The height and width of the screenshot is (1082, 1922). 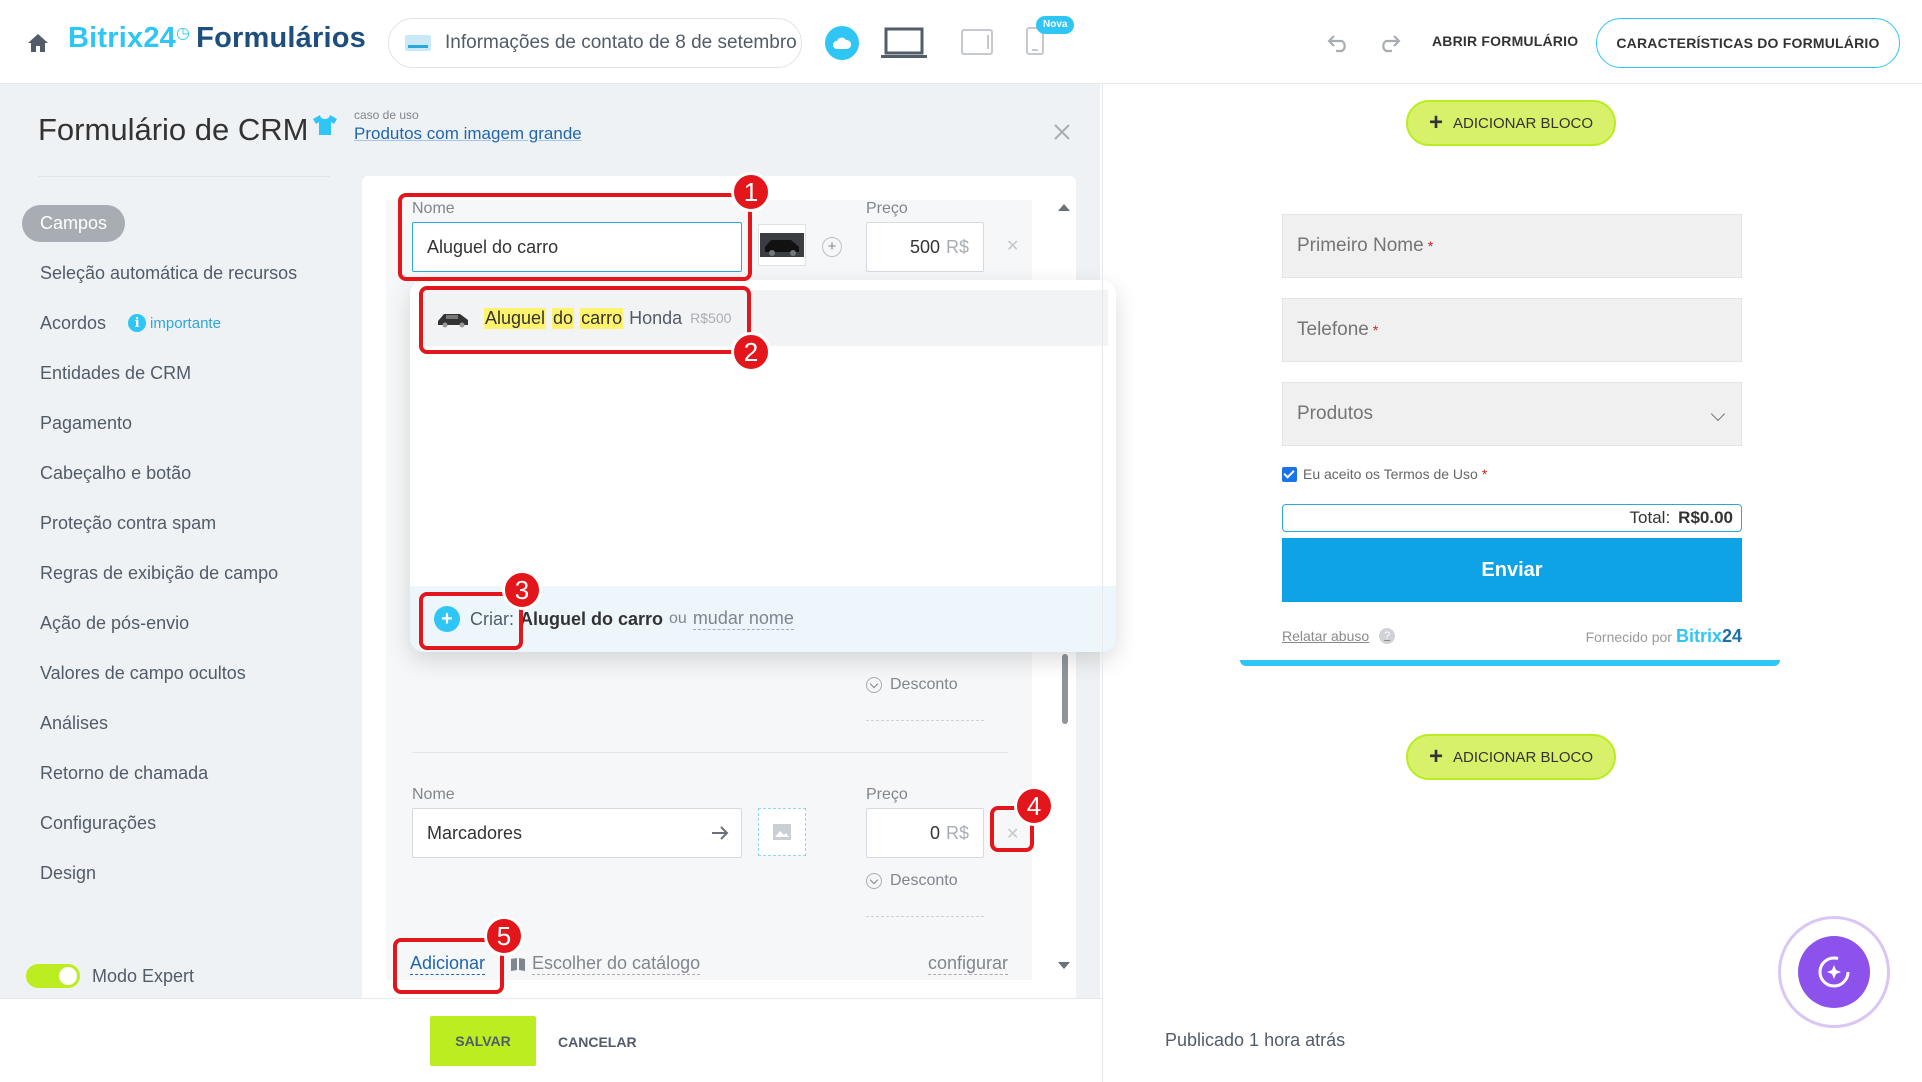 I want to click on redo-icon, so click(x=1389, y=42).